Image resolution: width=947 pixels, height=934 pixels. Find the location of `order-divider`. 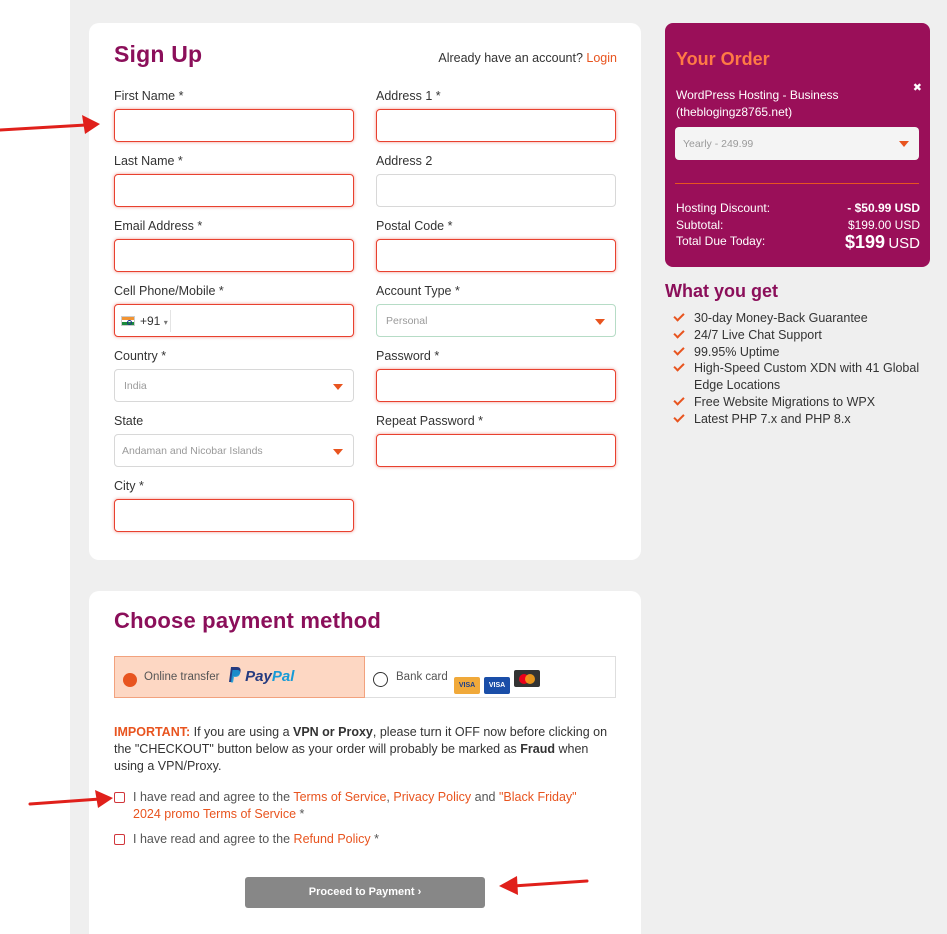

order-divider is located at coordinates (797, 183).